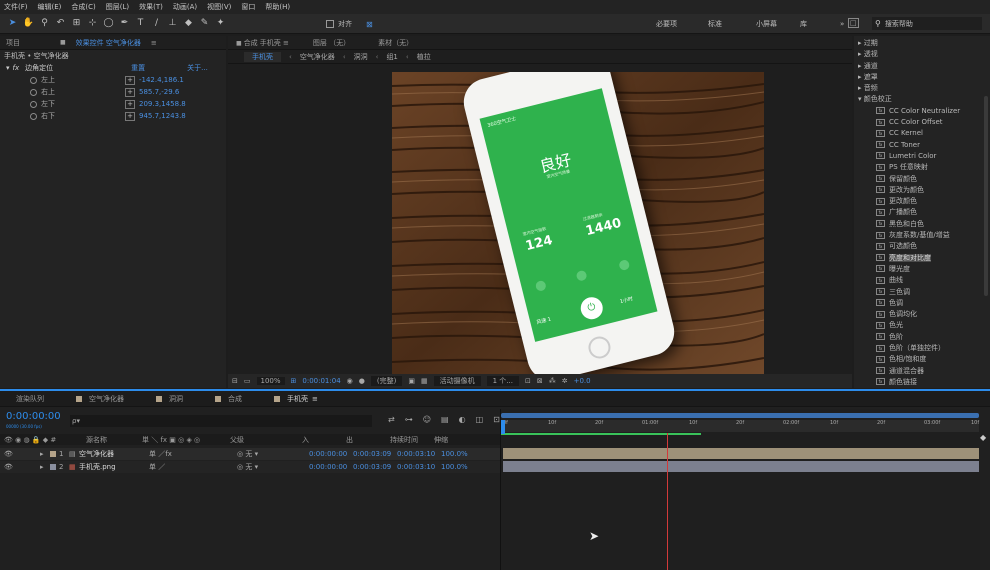 Image resolution: width=990 pixels, height=570 pixels. Describe the element at coordinates (933, 179) in the screenshot. I see `effect-item: fx 保留颜色` at that location.